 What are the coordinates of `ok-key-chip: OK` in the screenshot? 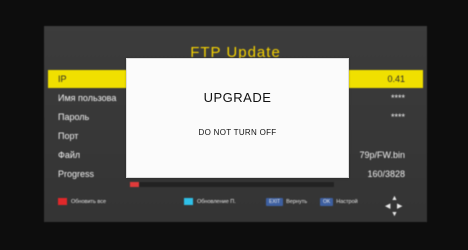 It's located at (327, 202).